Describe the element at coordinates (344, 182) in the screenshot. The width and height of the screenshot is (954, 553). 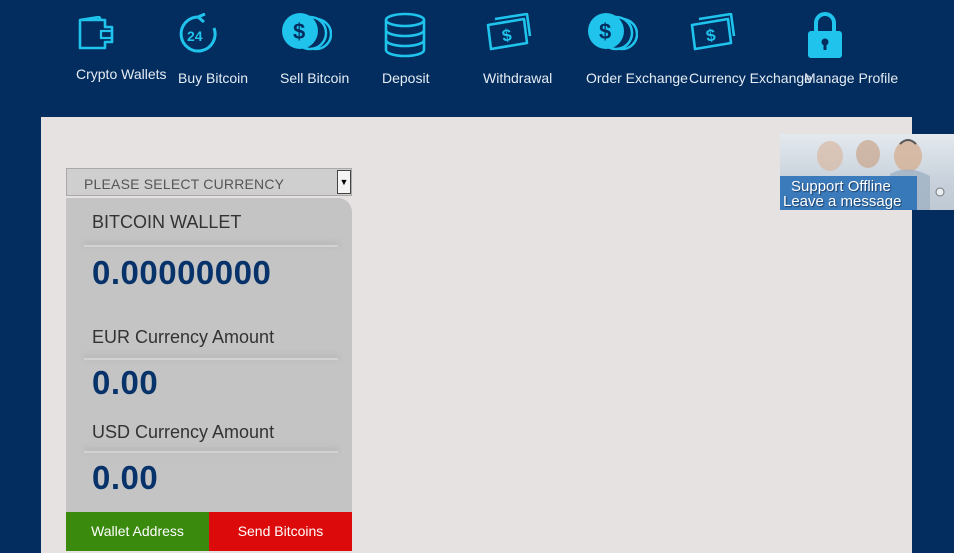
I see `chevron-down-icon: ▼` at that location.